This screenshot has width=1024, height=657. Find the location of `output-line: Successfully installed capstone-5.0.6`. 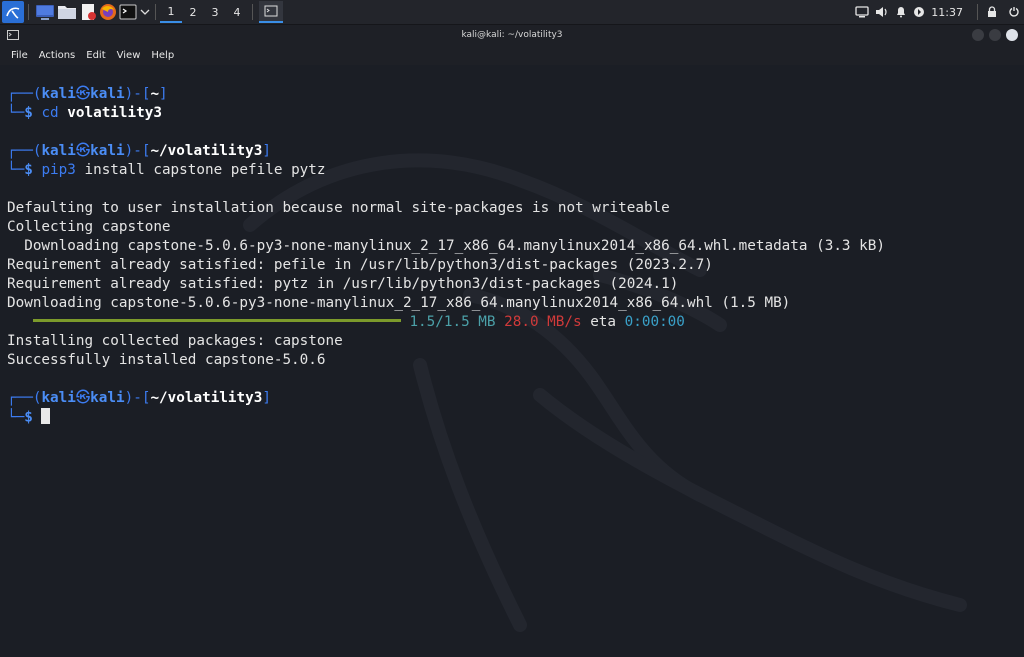

output-line: Successfully installed capstone-5.0.6 is located at coordinates (166, 360).